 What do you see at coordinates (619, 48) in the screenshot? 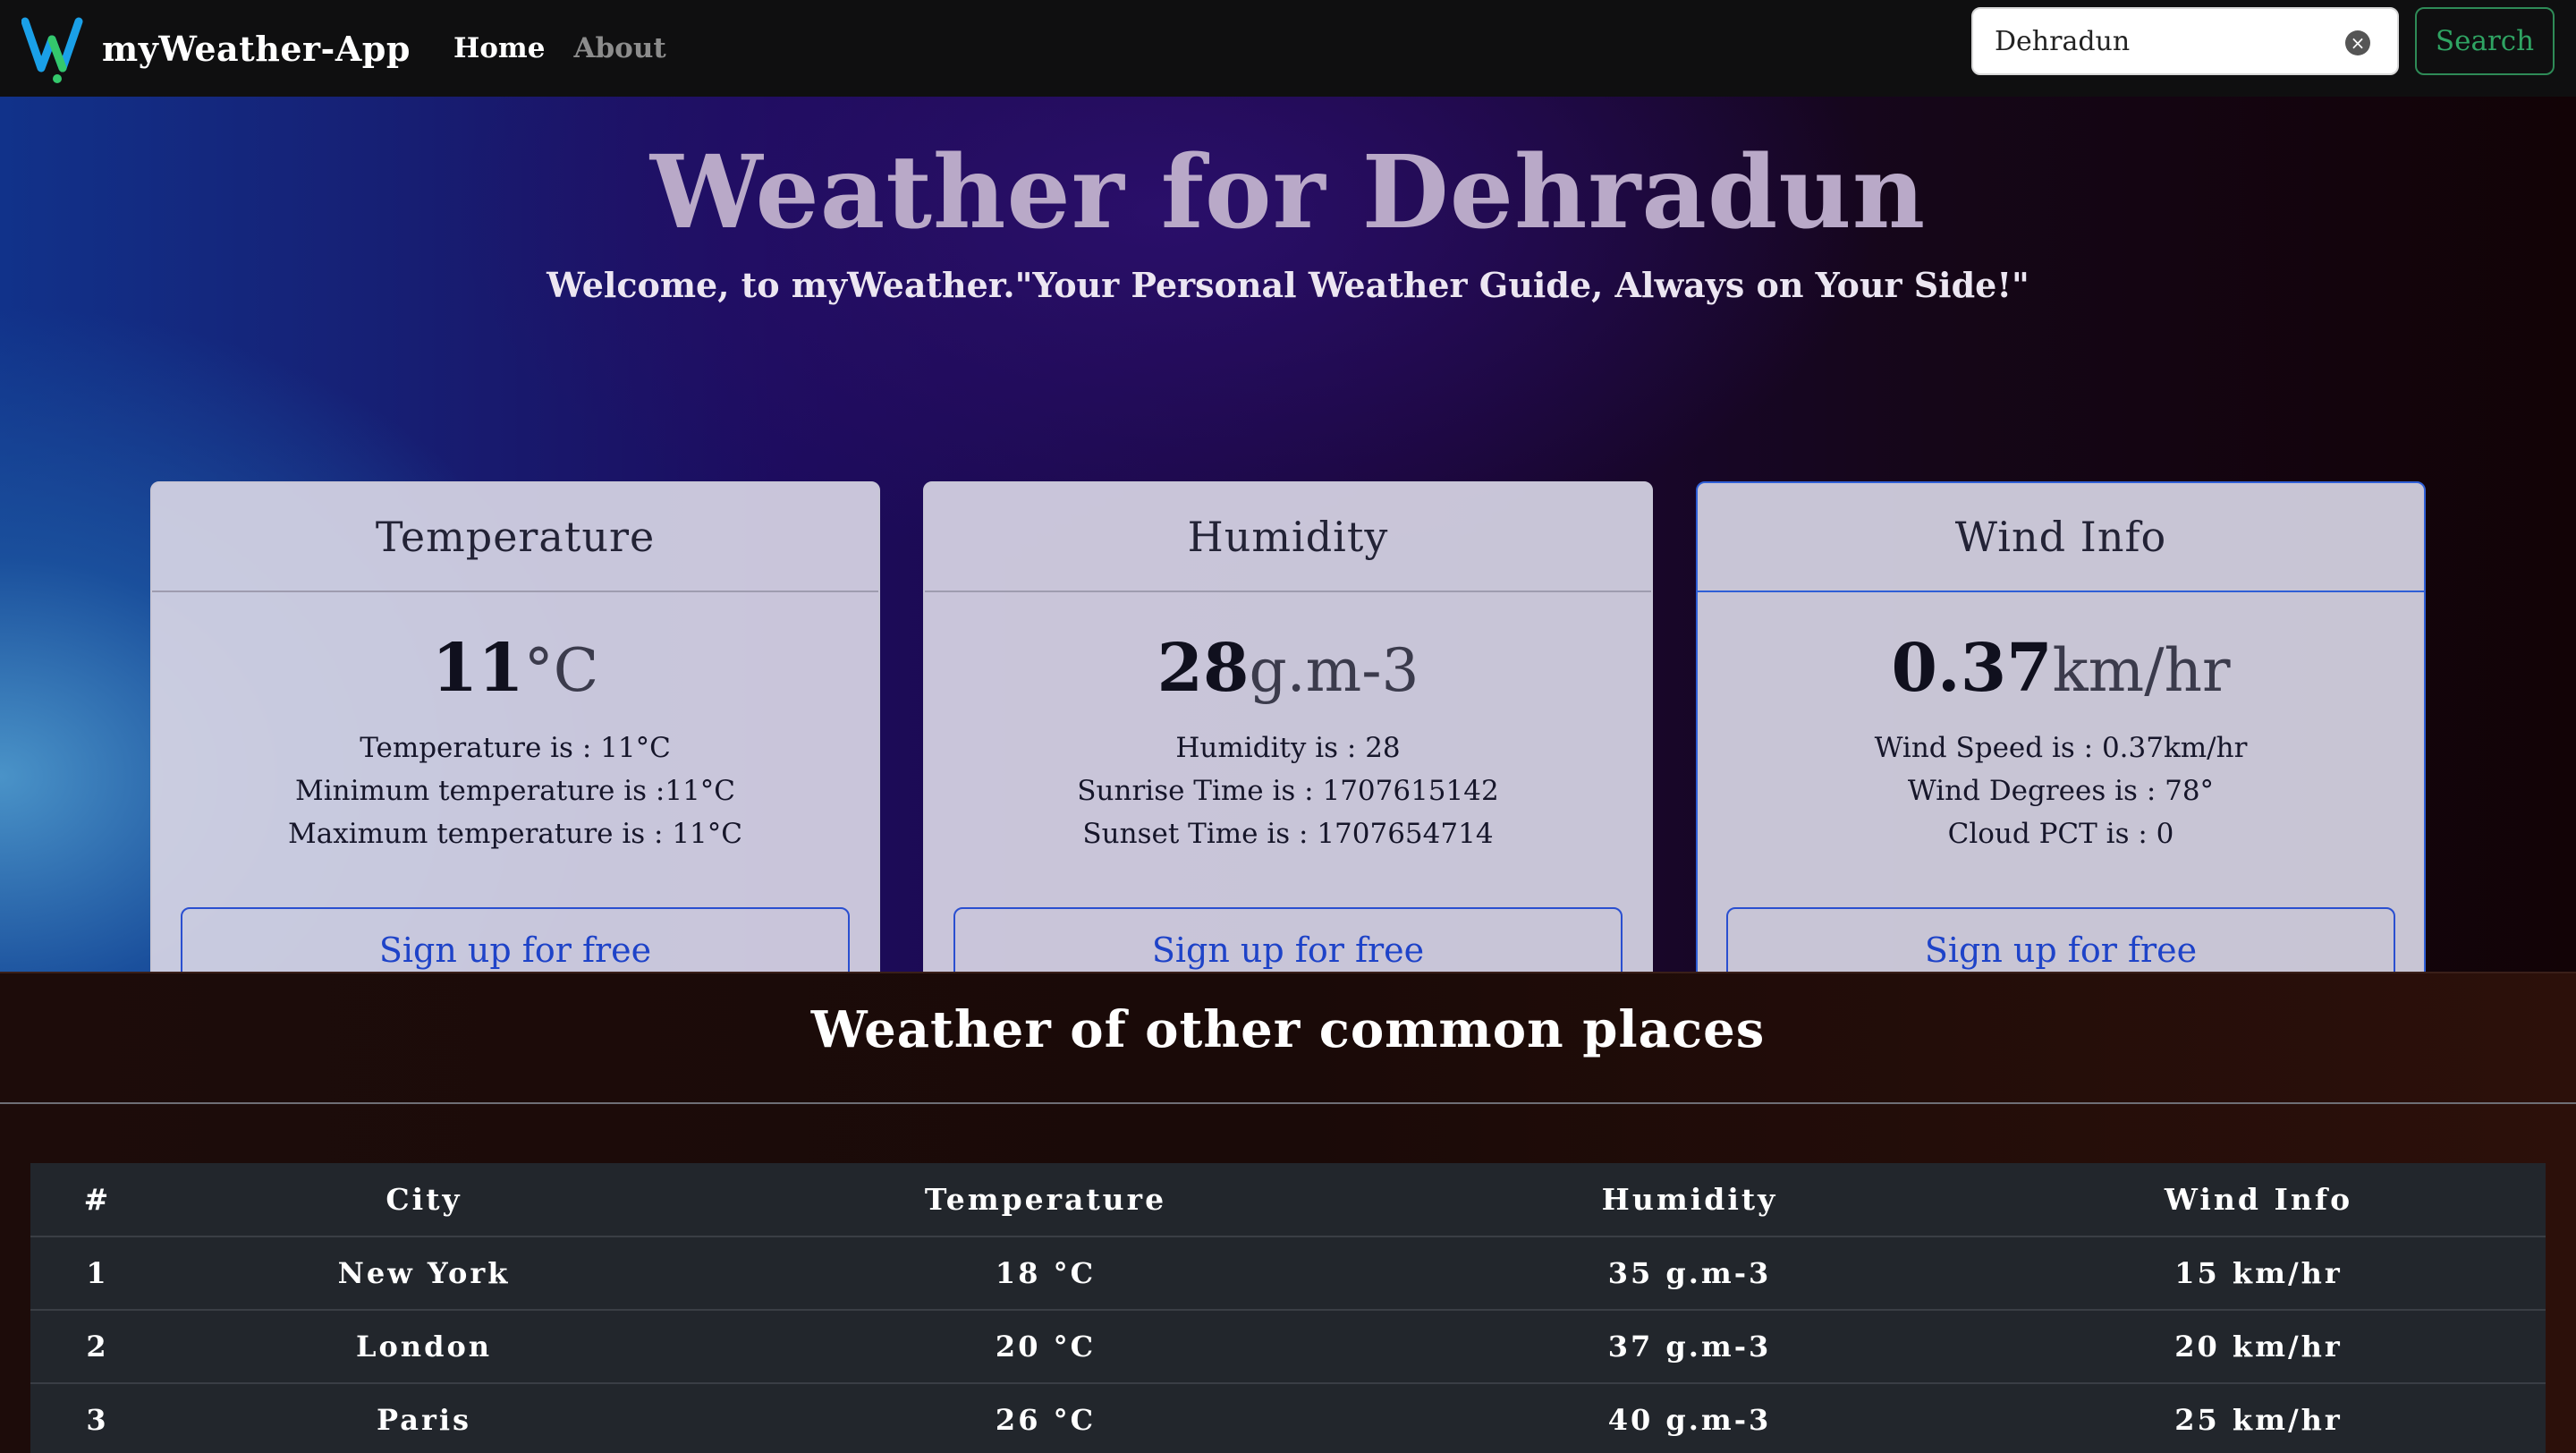
I see `nav-about-link: About` at bounding box center [619, 48].